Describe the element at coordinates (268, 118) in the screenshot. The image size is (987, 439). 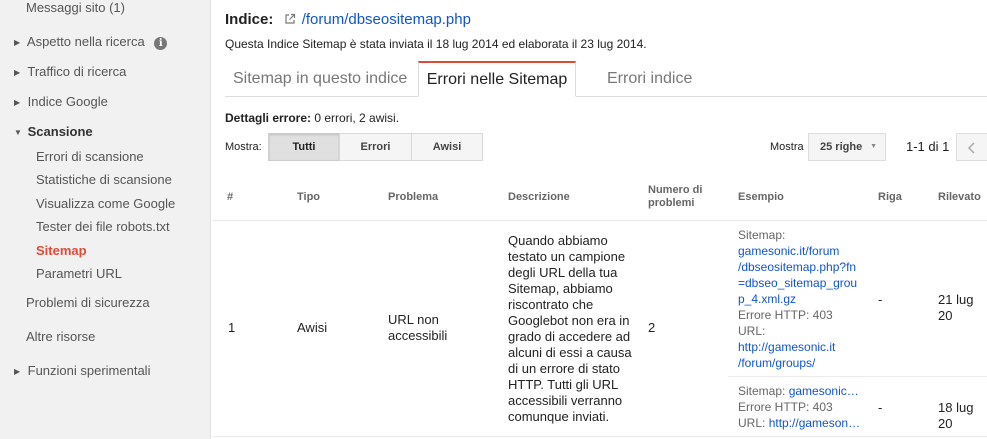
I see `error-details-label: Dettagli errore:` at that location.